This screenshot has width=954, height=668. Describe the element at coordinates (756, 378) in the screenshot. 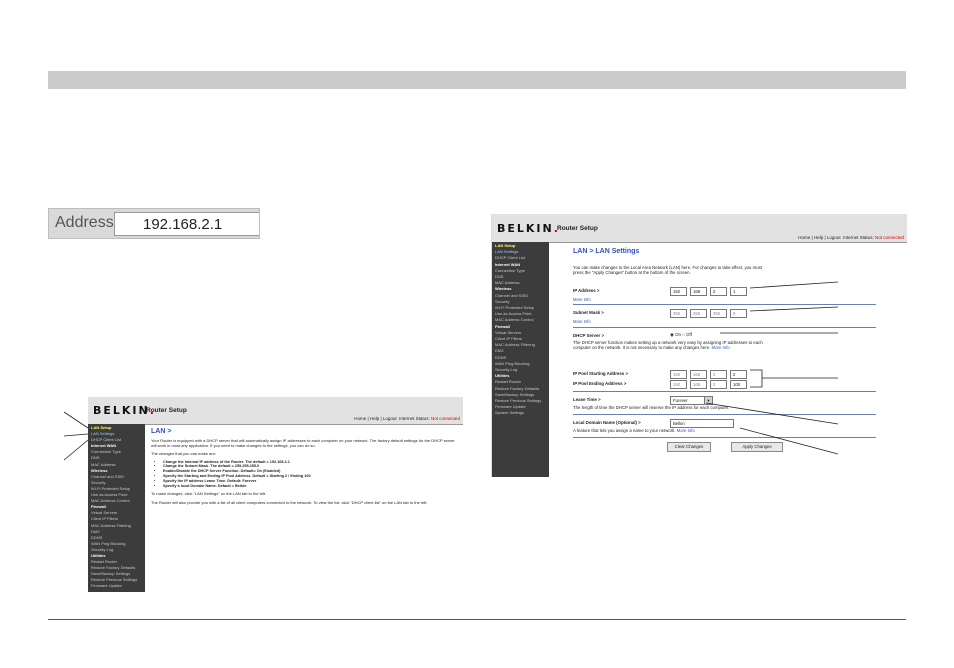

I see `callout-bracket` at that location.